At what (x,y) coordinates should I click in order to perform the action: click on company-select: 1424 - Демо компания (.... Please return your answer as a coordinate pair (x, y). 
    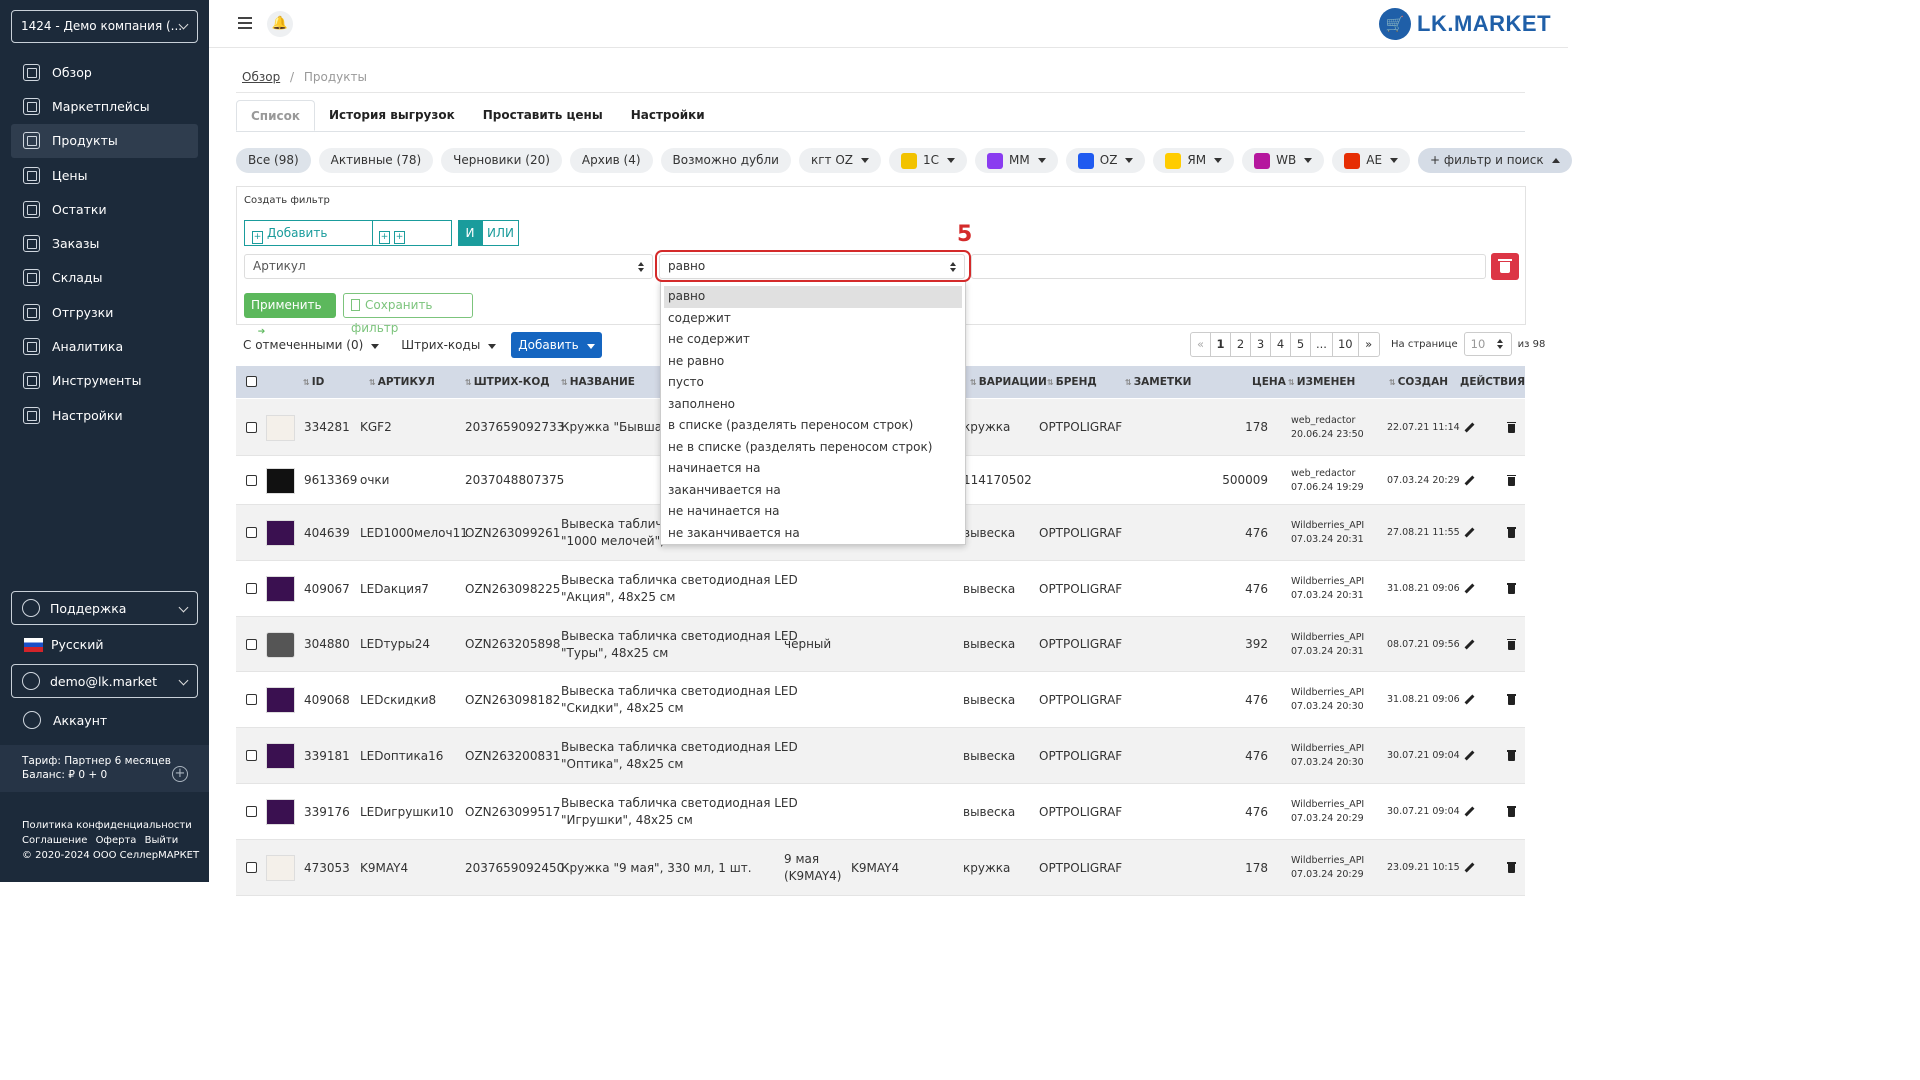
    Looking at the image, I should click on (104, 26).